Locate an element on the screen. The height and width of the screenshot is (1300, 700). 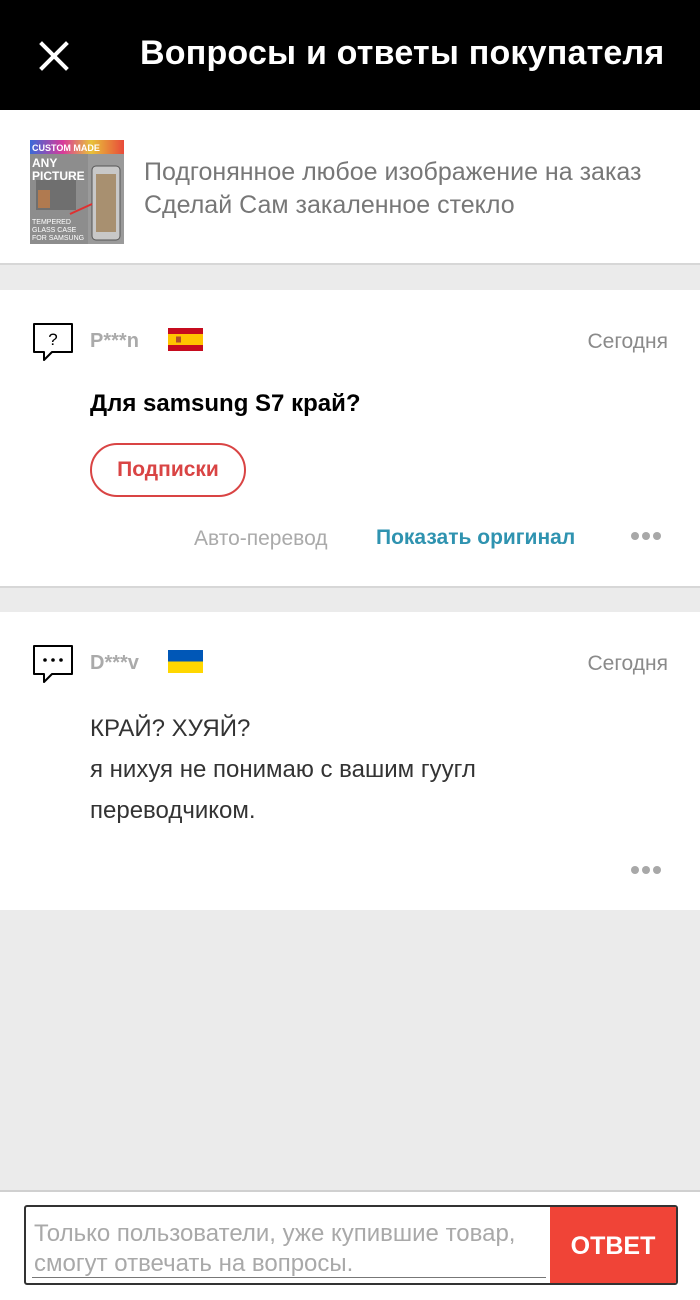
answer-bubble-icon is located at coordinates (53, 664).